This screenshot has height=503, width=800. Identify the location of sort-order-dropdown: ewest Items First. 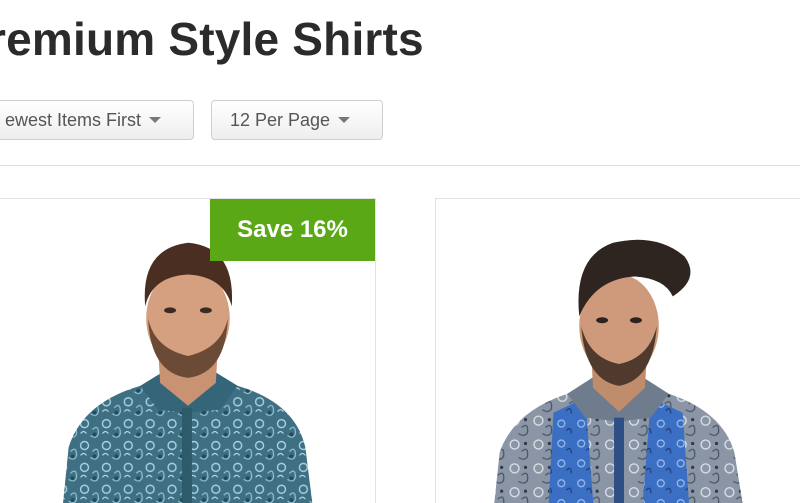
(97, 120).